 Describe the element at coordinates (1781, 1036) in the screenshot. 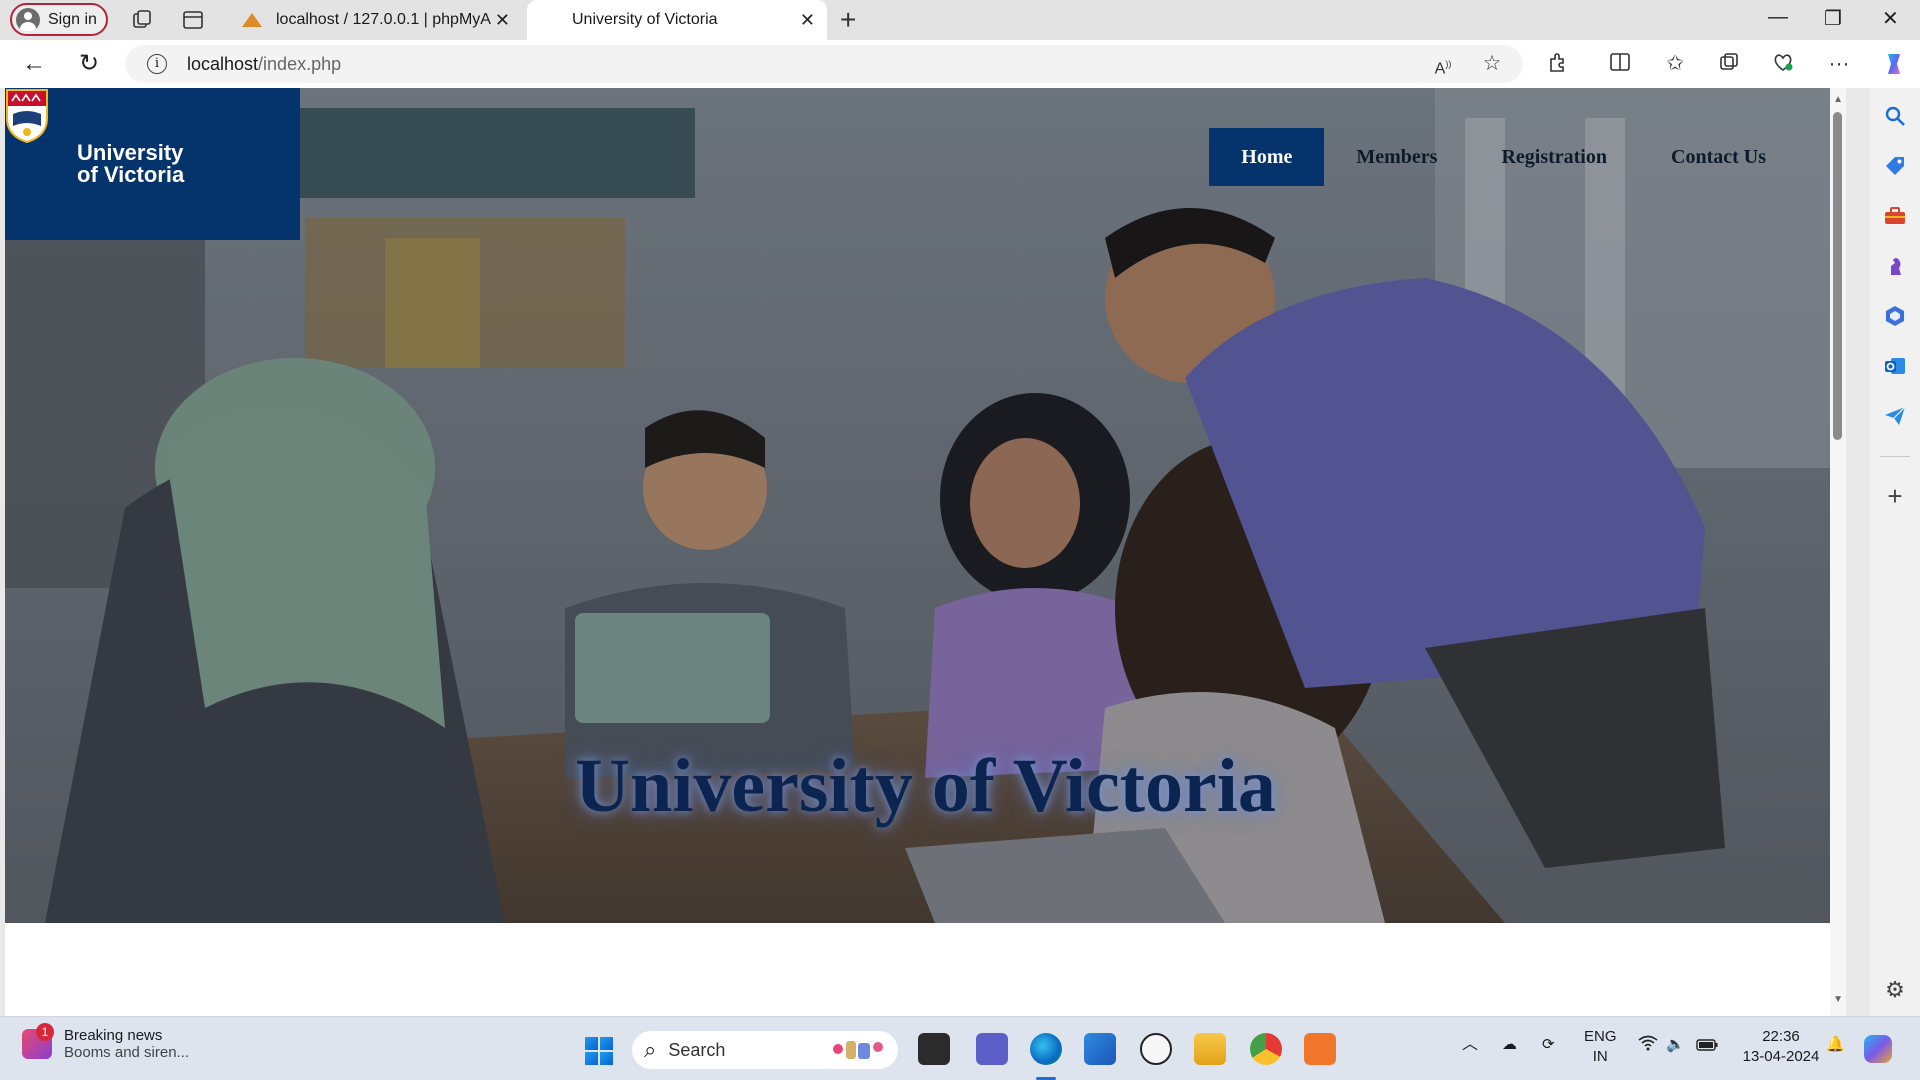

I see `clock-time: 22:36` at that location.